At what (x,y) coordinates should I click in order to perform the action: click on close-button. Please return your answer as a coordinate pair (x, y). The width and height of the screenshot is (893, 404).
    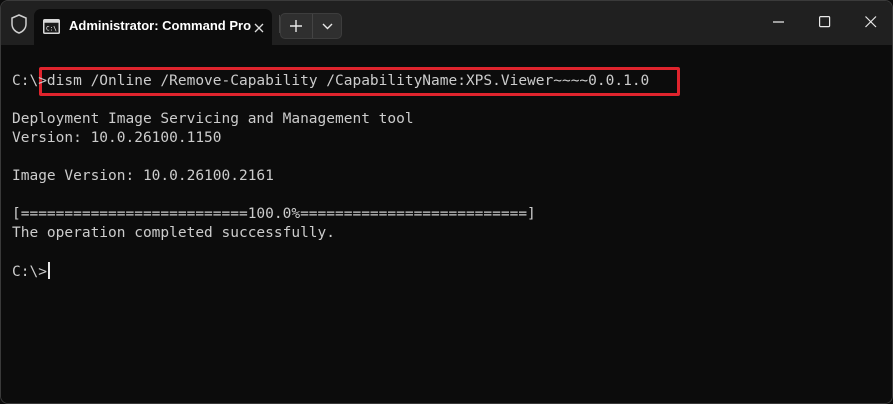
    Looking at the image, I should click on (870, 23).